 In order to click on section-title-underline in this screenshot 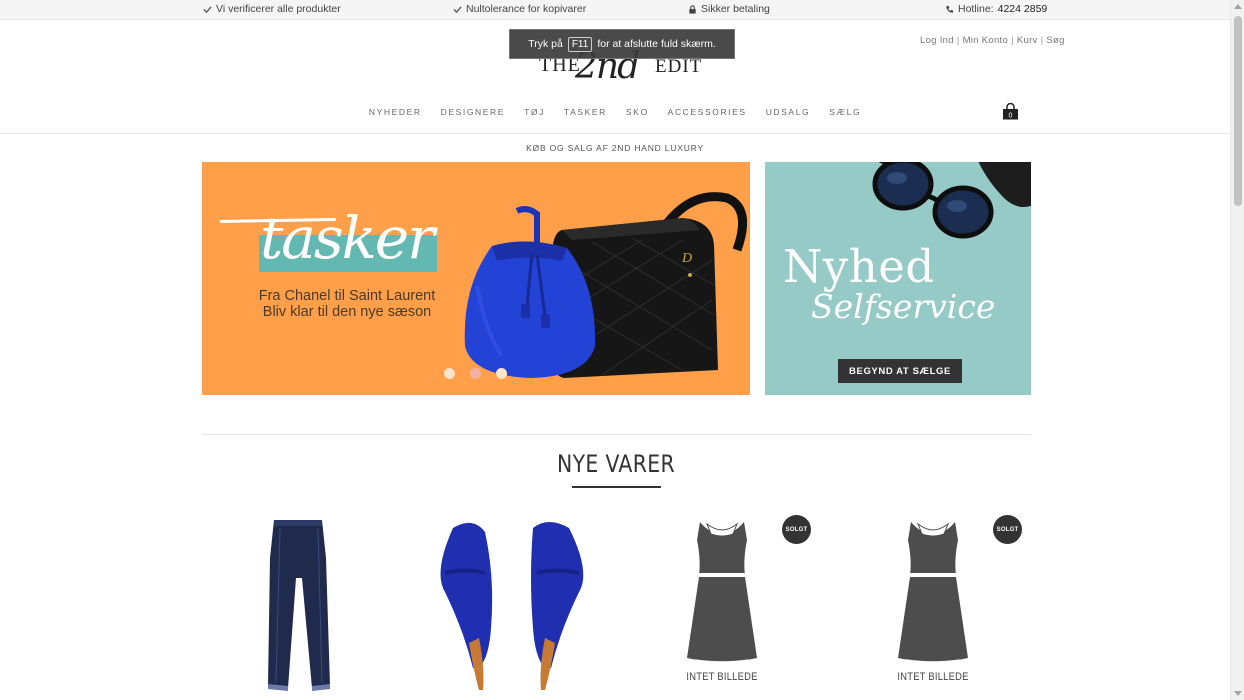, I will do `click(616, 487)`.